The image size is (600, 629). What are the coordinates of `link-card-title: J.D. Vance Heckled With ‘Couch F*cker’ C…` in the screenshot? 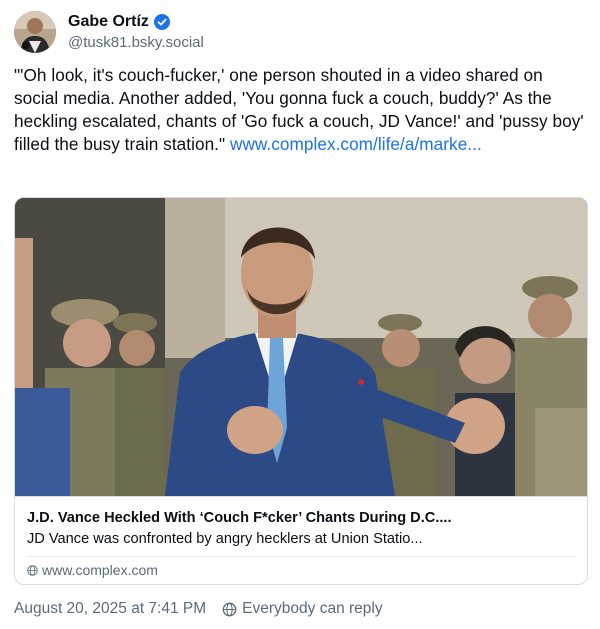 It's located at (239, 518).